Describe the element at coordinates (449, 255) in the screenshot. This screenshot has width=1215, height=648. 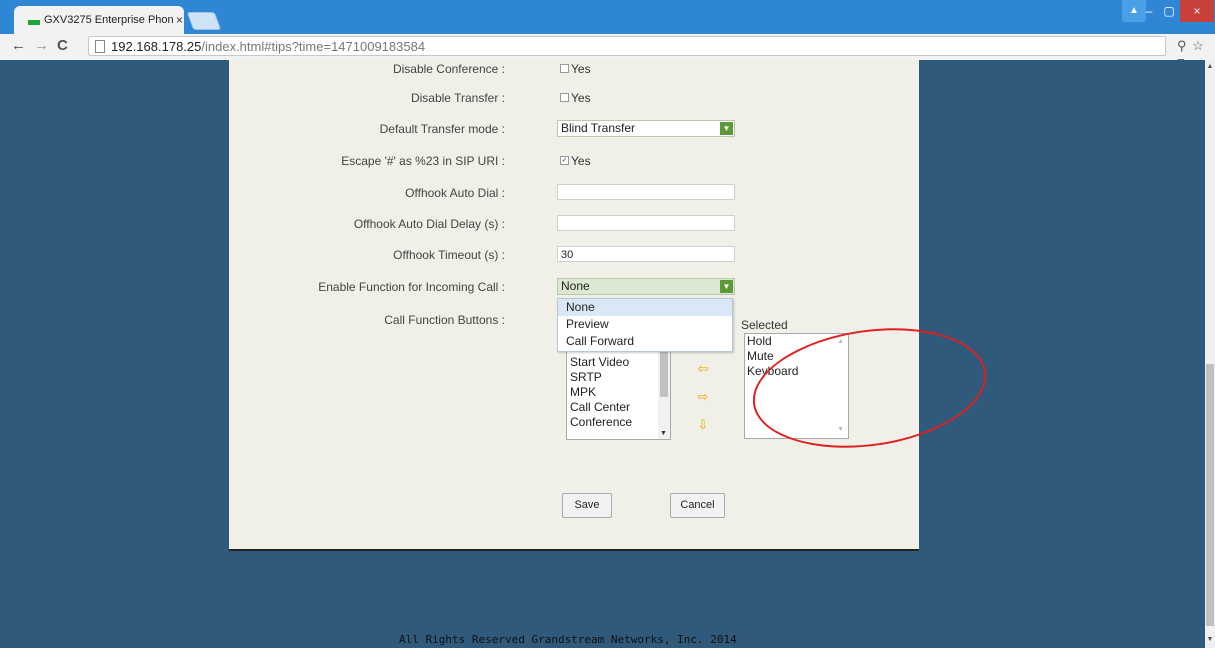
I see `label-offhook-timeout: Offhook Timeout (s) :` at that location.